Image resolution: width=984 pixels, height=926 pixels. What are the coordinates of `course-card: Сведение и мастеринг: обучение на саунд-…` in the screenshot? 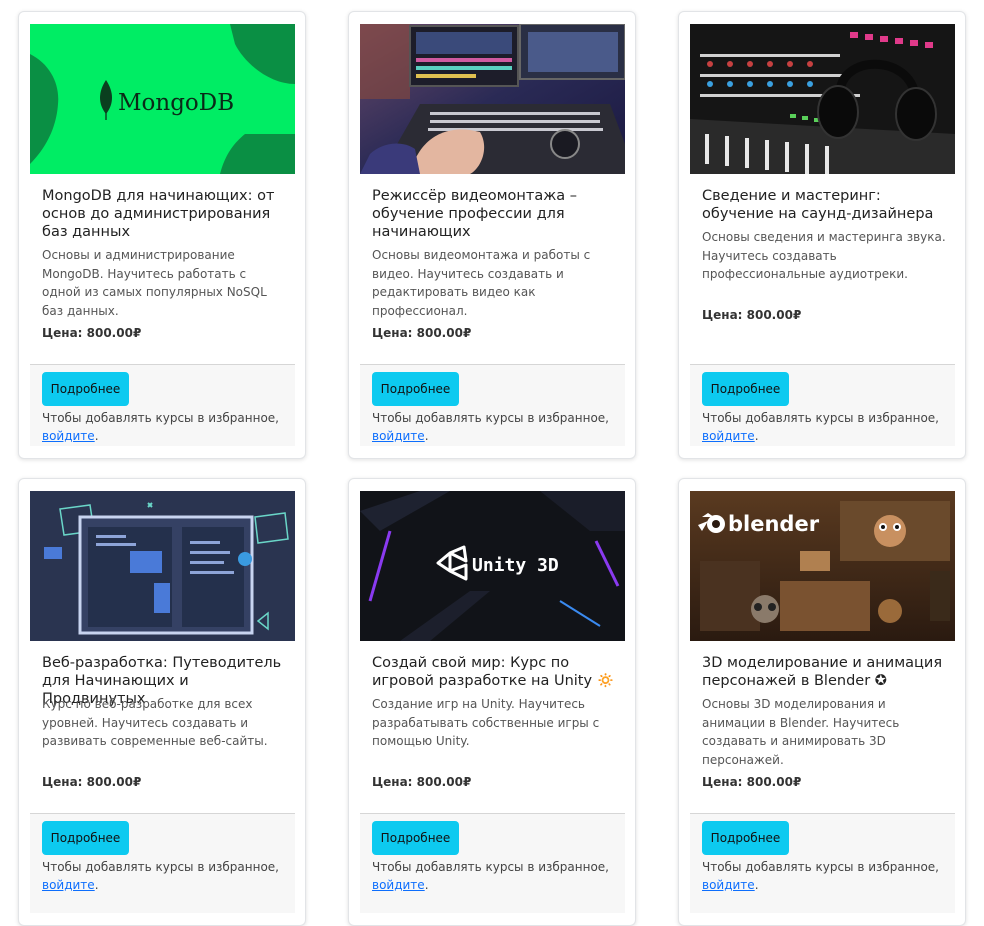 It's located at (822, 235).